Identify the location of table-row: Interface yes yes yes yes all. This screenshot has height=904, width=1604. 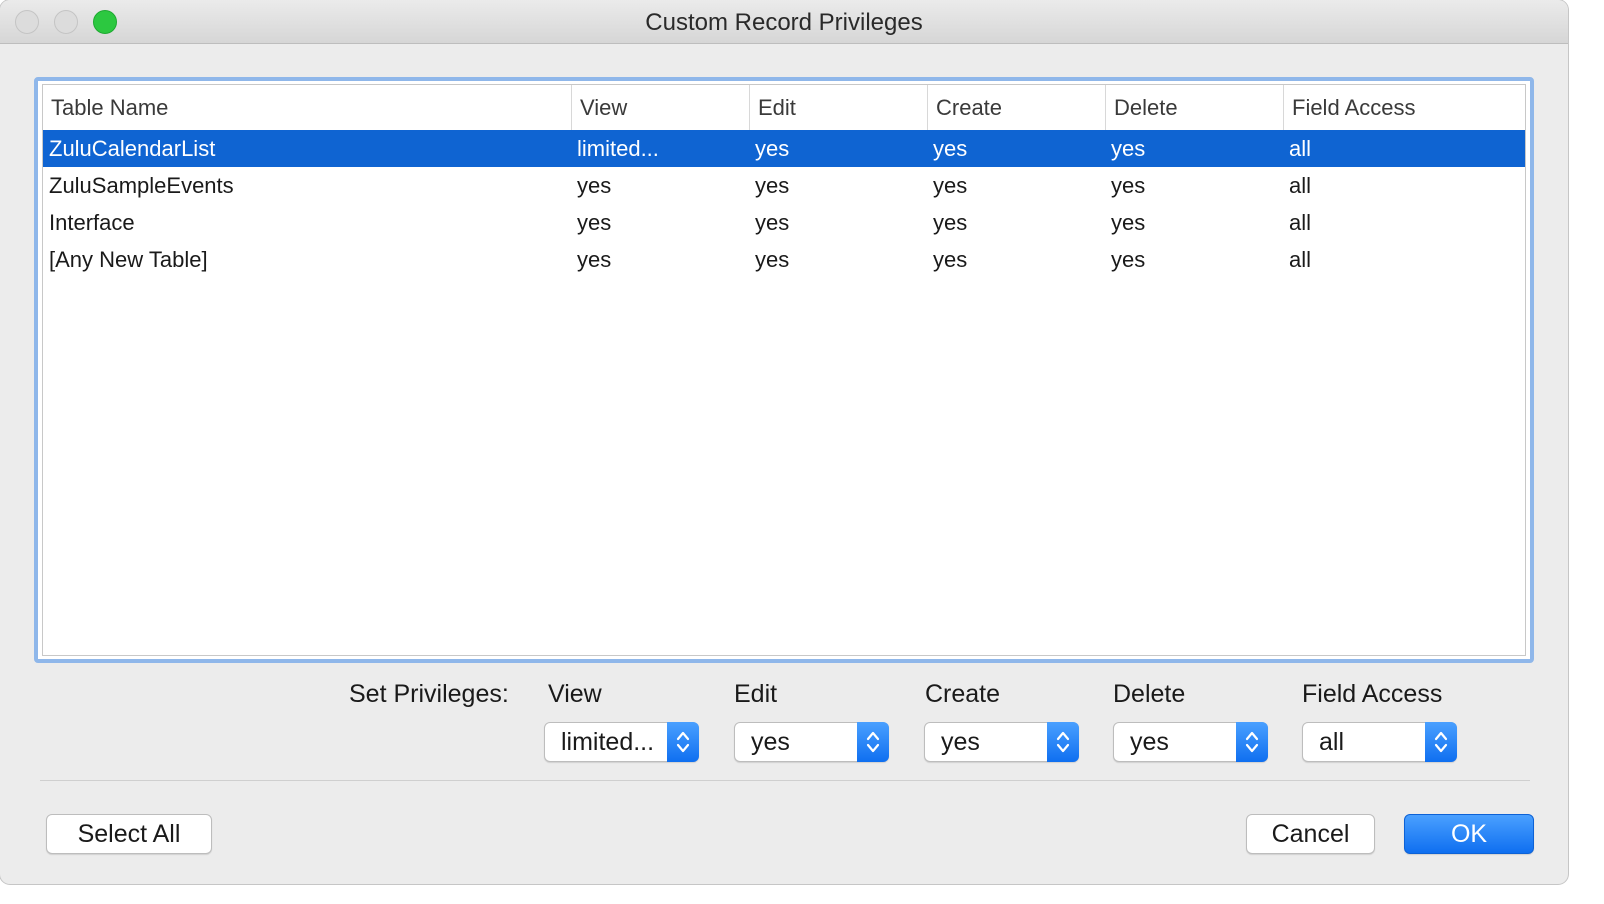
(784, 222).